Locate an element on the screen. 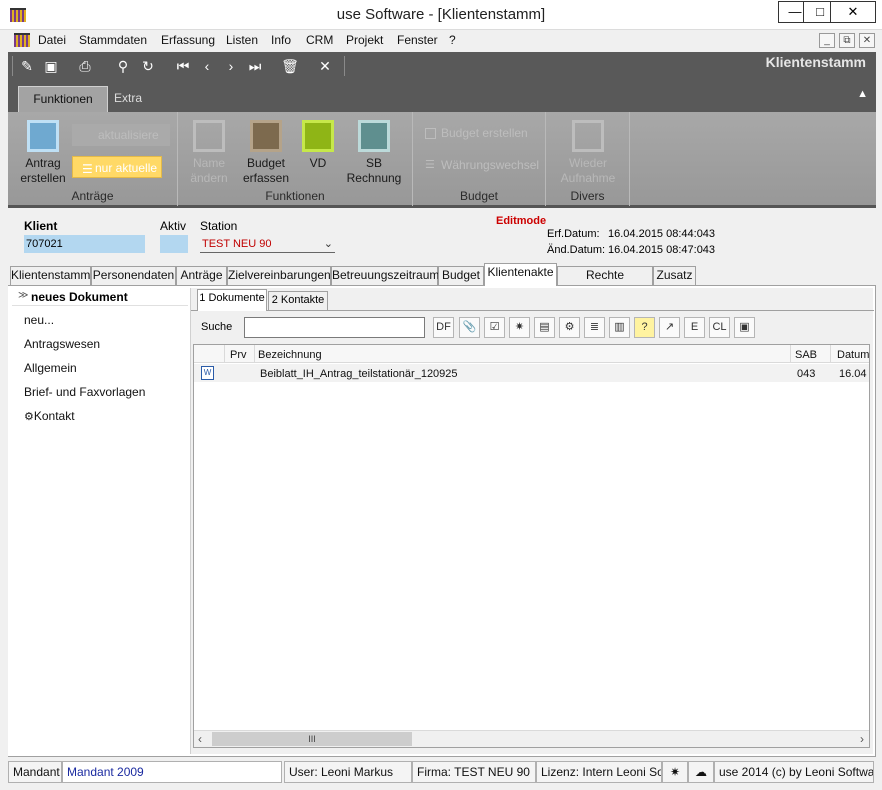  wieder-aufnahme-button: Wieder Aufnahme is located at coordinates (588, 153).